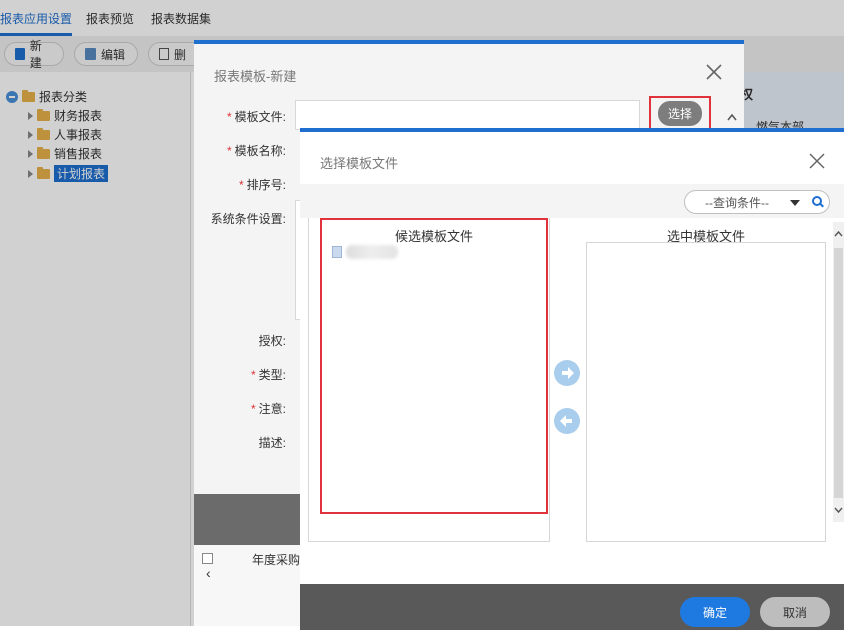 The image size is (844, 630). What do you see at coordinates (208, 573) in the screenshot?
I see `scroll-left-icon: ‹` at bounding box center [208, 573].